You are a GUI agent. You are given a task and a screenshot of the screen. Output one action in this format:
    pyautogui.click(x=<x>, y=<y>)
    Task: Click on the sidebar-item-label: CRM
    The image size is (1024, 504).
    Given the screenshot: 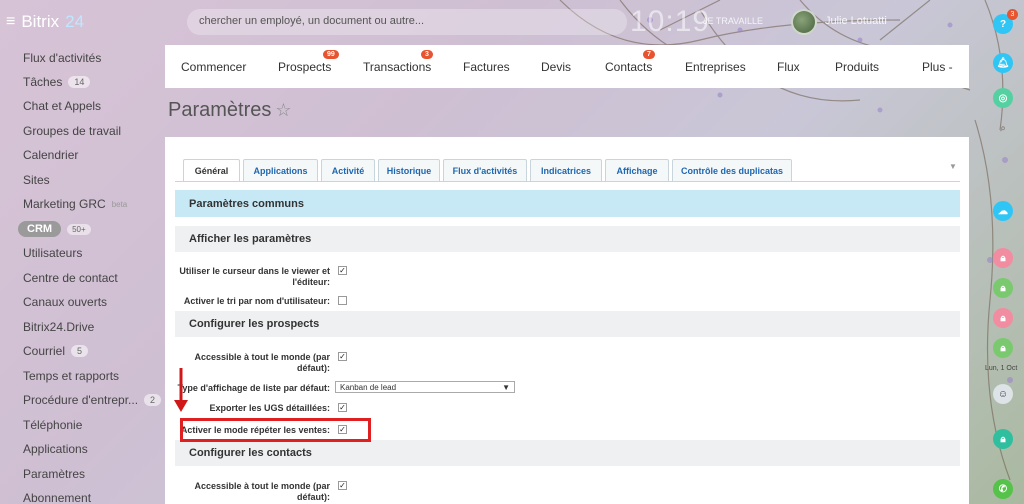 What is the action you would take?
    pyautogui.click(x=40, y=229)
    